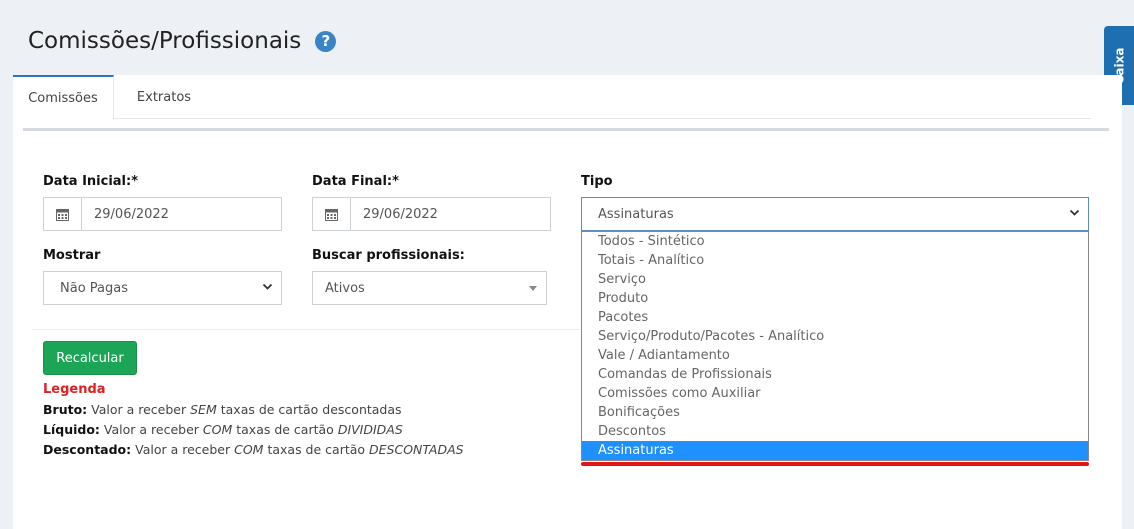 Image resolution: width=1134 pixels, height=529 pixels. I want to click on mostrar-label: Mostrar, so click(72, 255).